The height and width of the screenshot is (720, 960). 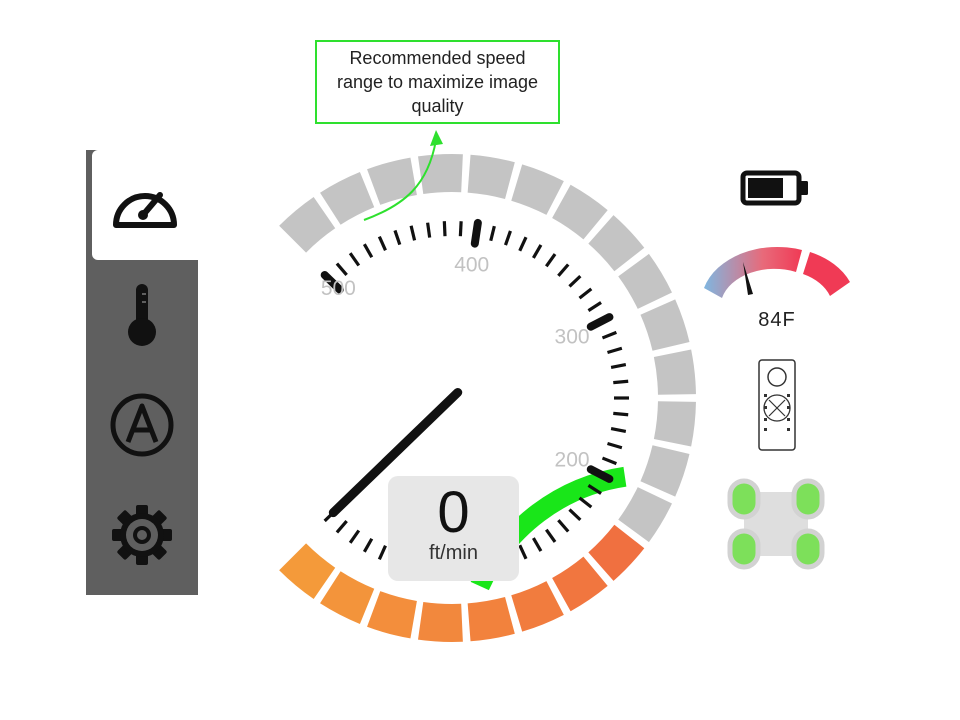 What do you see at coordinates (776, 524) in the screenshot?
I see `vehicle-wheels-icon` at bounding box center [776, 524].